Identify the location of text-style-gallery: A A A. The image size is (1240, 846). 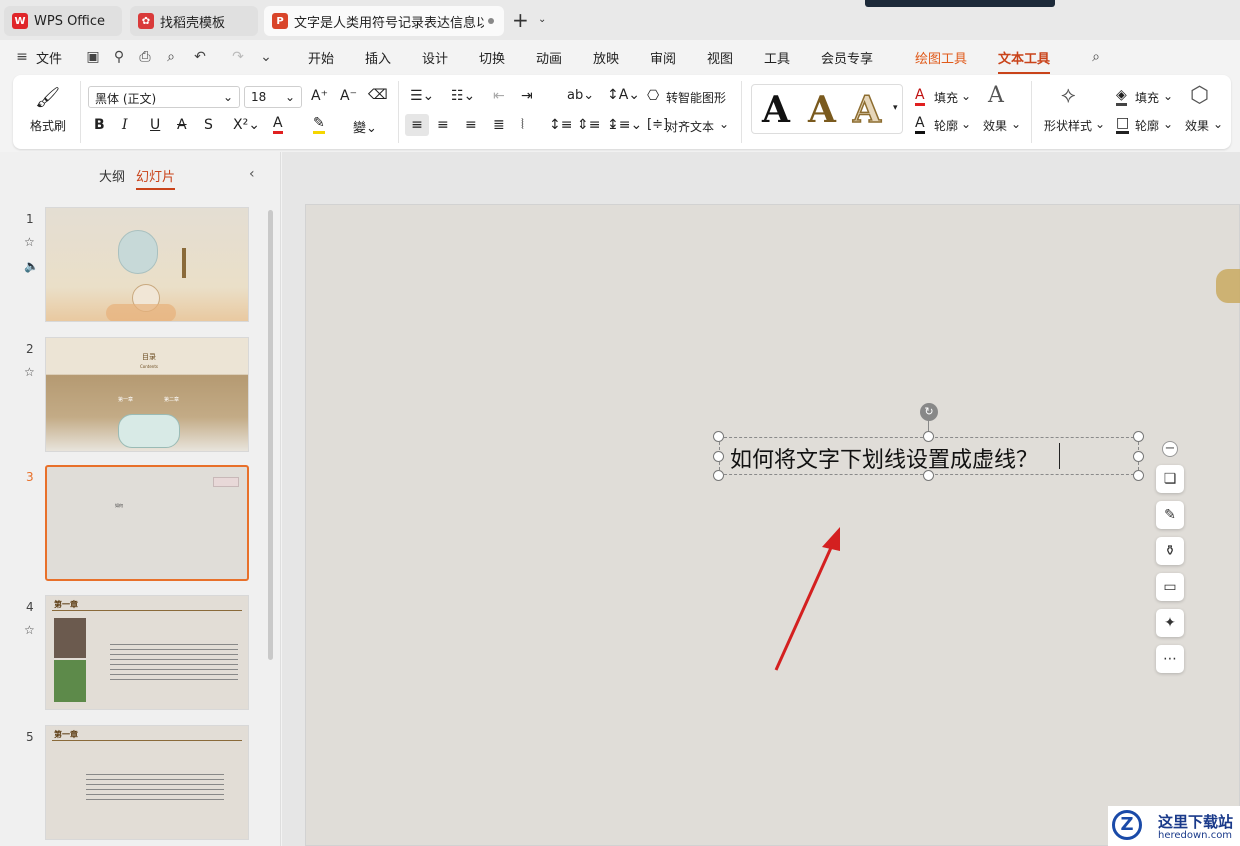
(827, 109).